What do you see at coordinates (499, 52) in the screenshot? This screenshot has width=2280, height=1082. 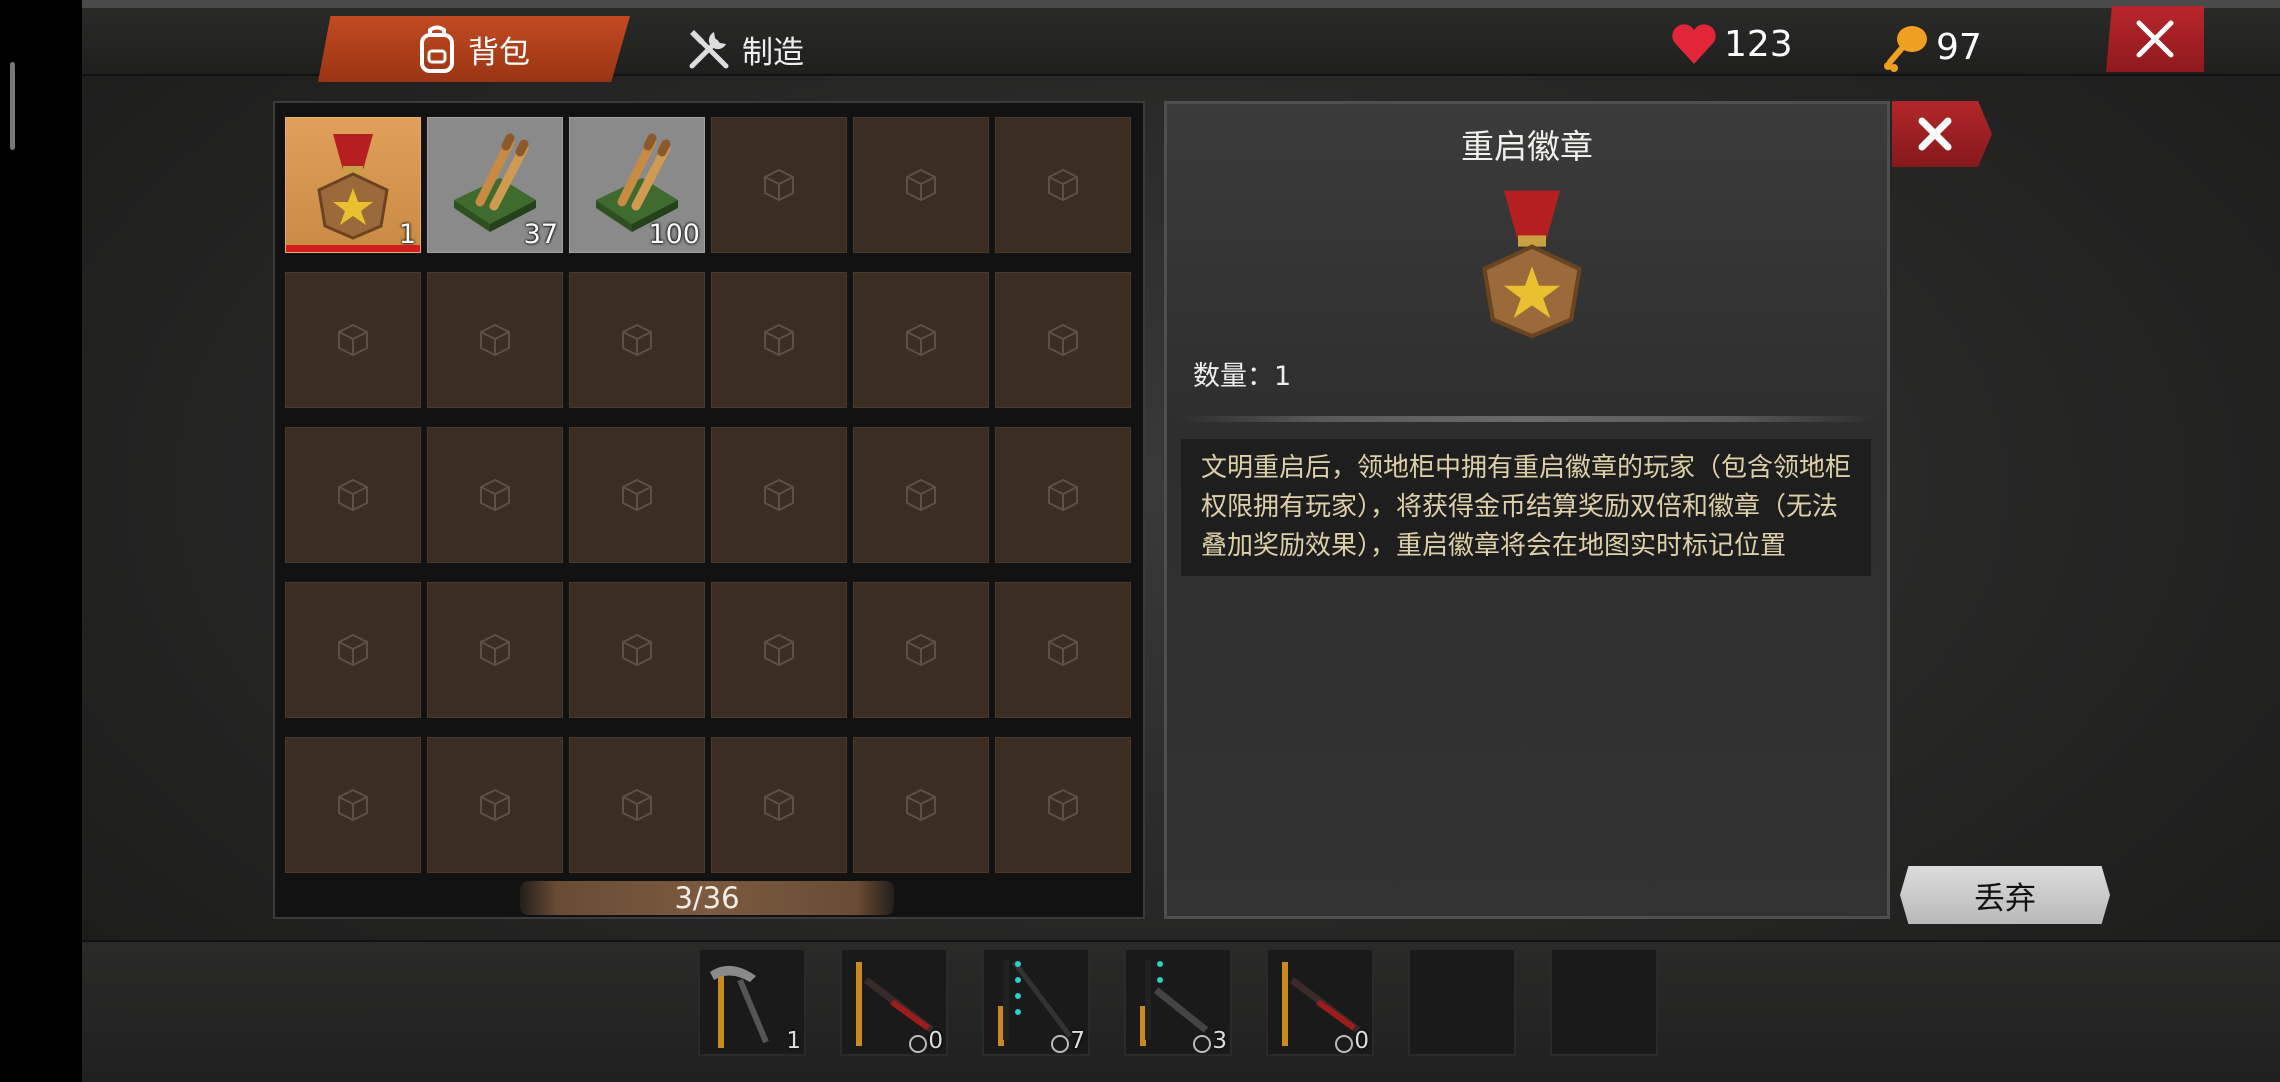 I see `tab-backpack-label: 背包` at bounding box center [499, 52].